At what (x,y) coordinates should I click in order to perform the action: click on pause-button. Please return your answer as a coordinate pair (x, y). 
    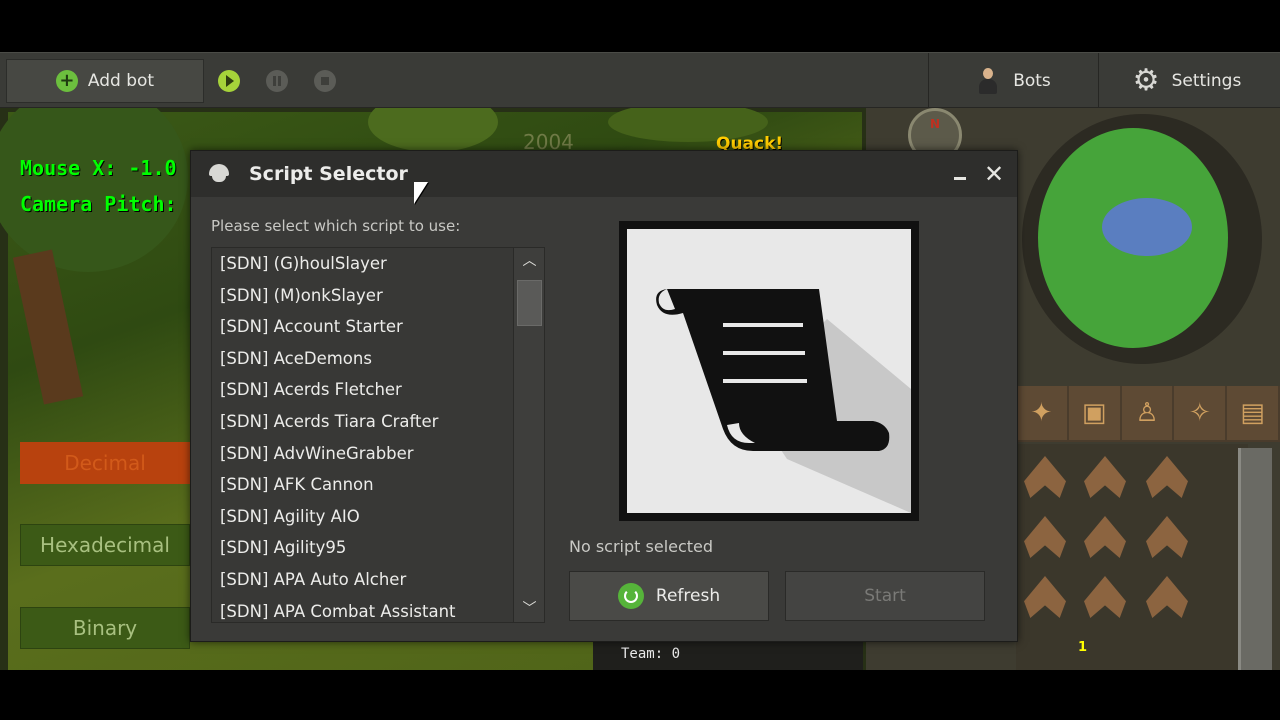
    Looking at the image, I should click on (277, 81).